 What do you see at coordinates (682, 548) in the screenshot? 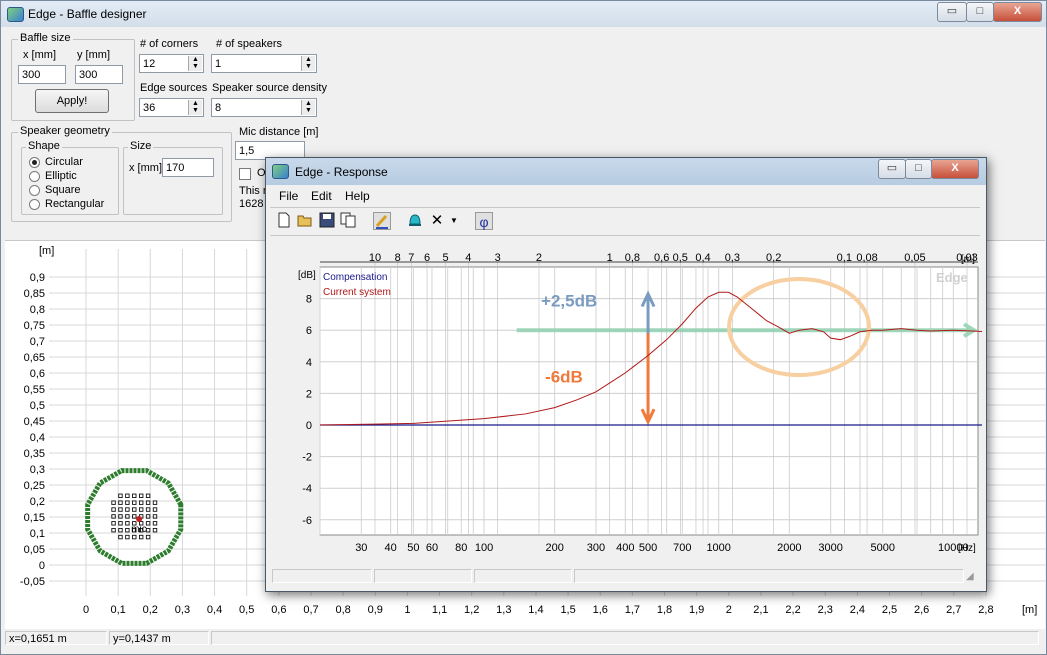
I see `response-x-tick-label: 700` at bounding box center [682, 548].